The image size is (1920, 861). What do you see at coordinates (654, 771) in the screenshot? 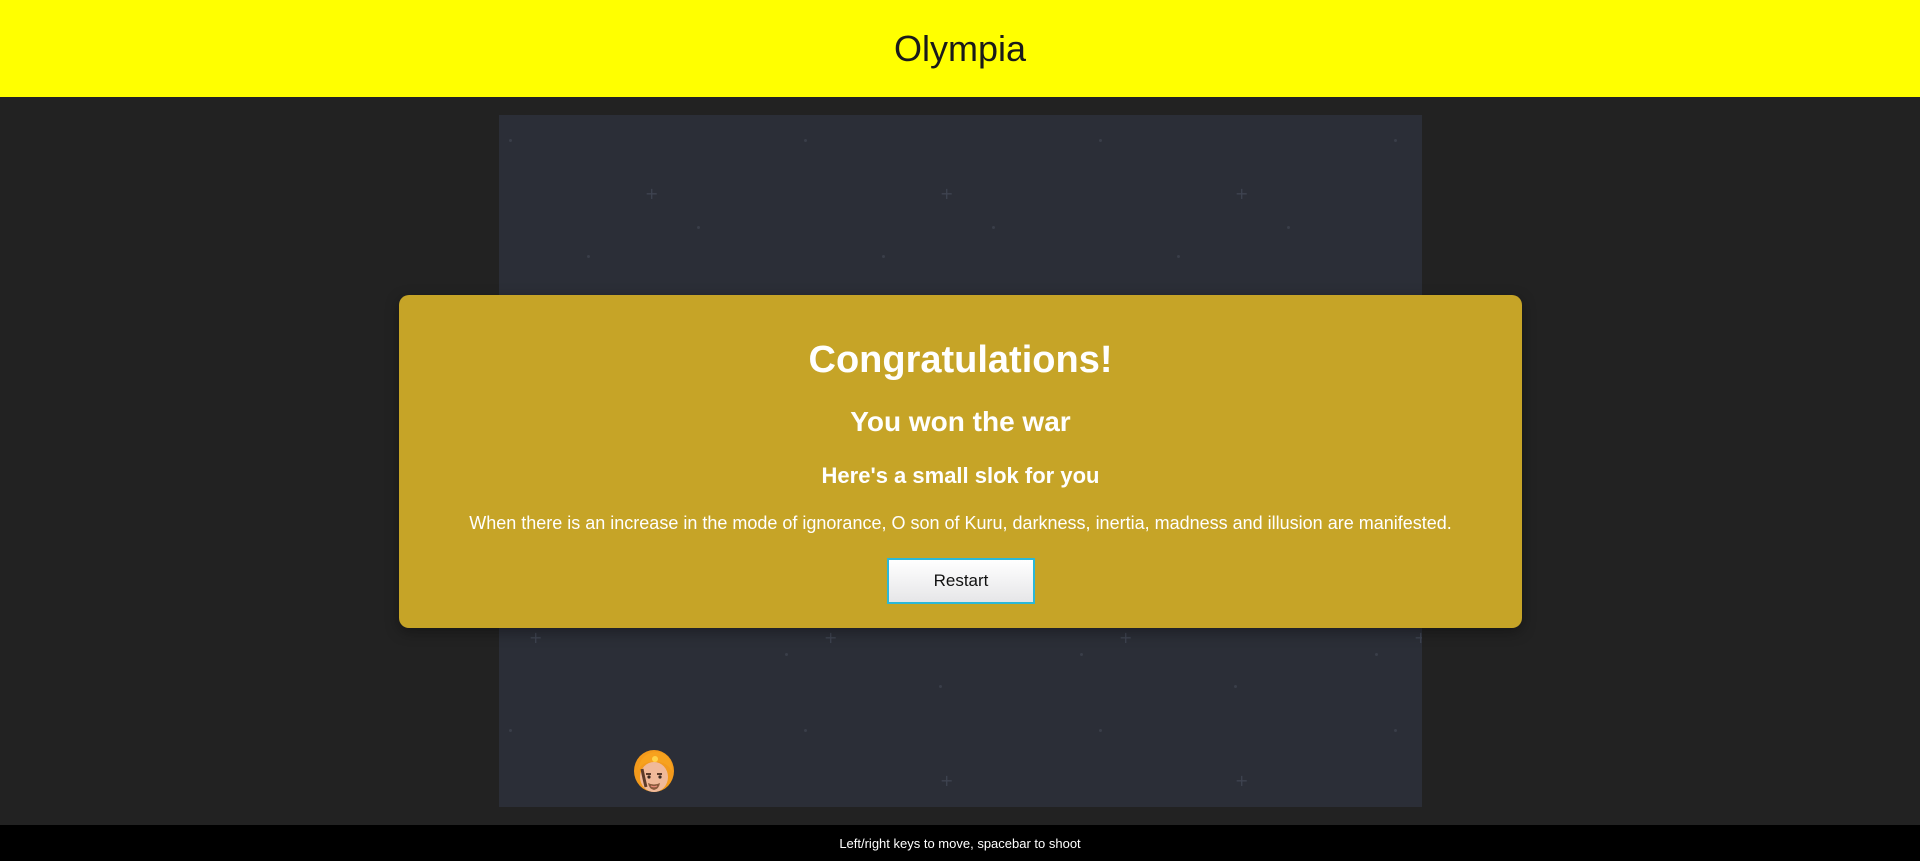
I see `warrior-face-icon` at bounding box center [654, 771].